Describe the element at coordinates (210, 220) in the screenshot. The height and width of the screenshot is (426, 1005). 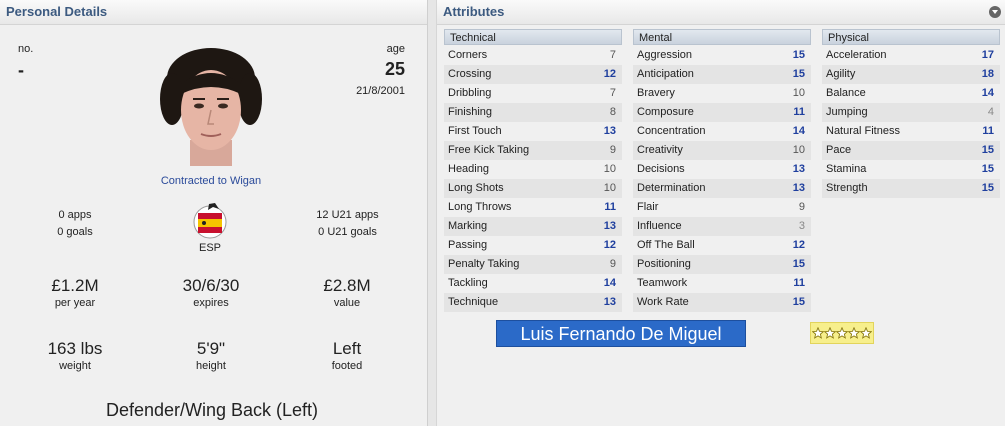
I see `nation-crest-icon` at that location.